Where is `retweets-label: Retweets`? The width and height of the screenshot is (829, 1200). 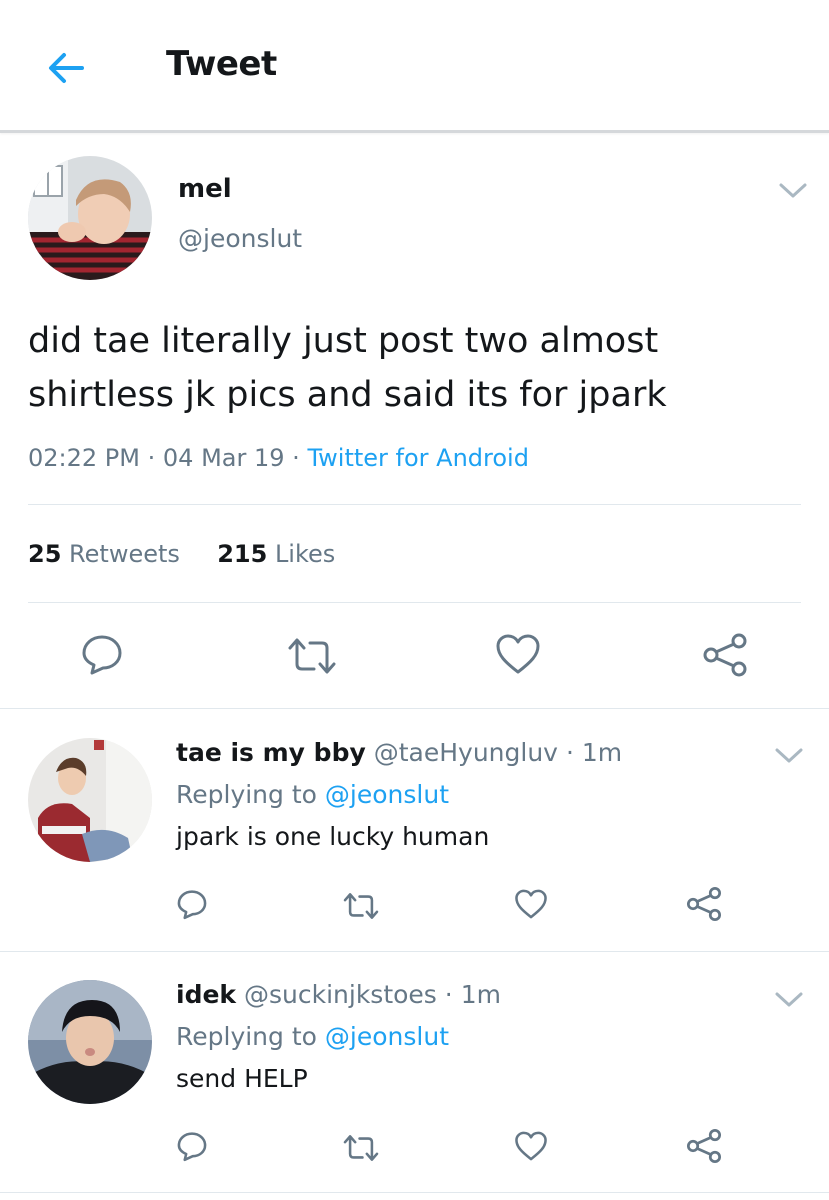
retweets-label: Retweets is located at coordinates (124, 554).